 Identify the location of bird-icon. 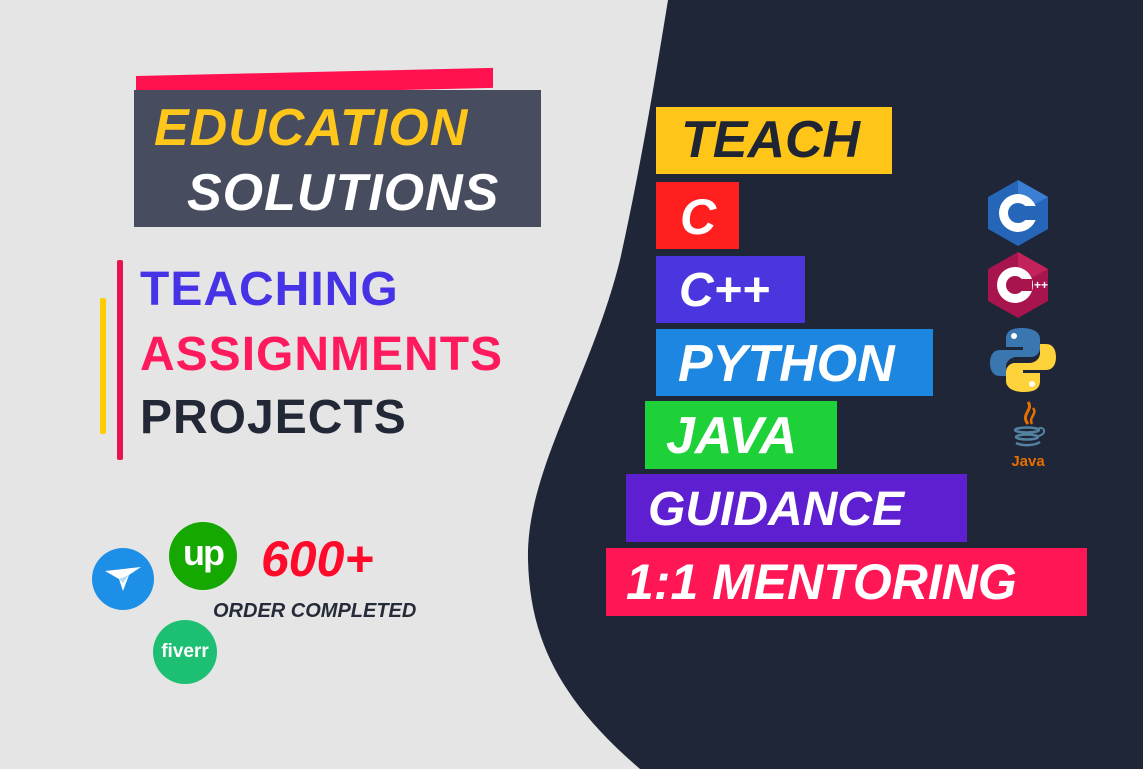
(123, 579).